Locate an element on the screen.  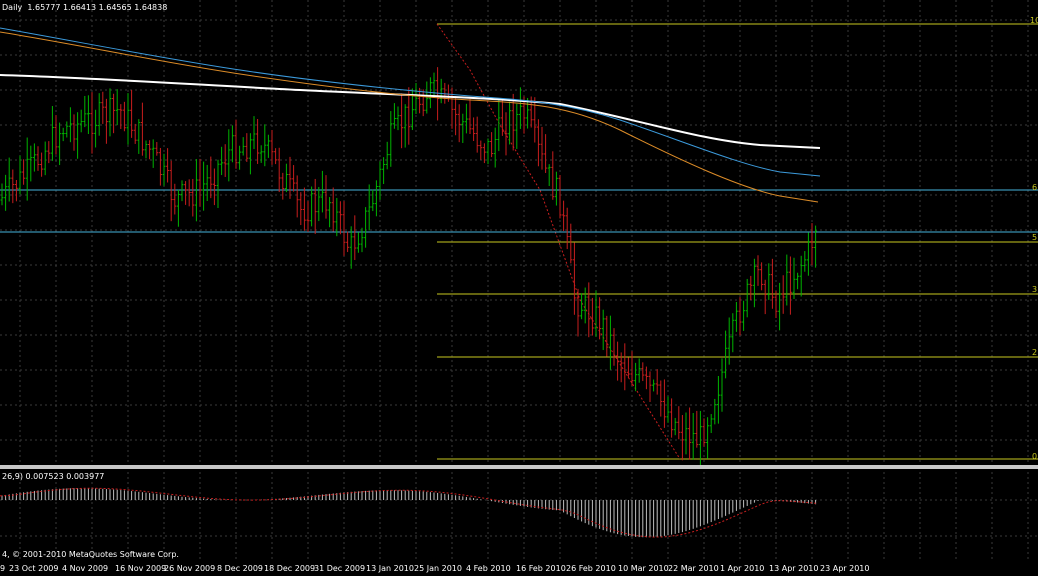
ohlc-values: 1.65777 1.66413 1.64565 1.64838 is located at coordinates (97, 7).